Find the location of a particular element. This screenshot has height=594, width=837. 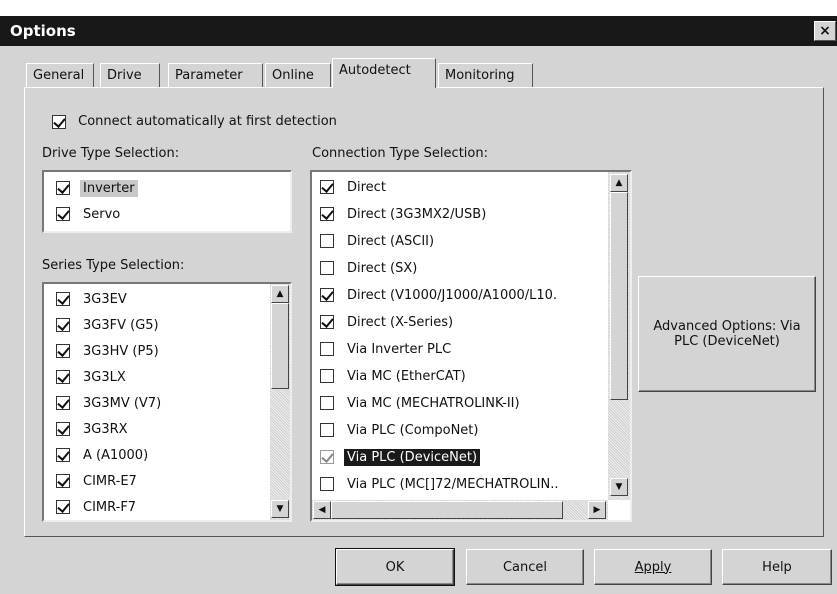

list-item-label: 3G3LX is located at coordinates (104, 377).